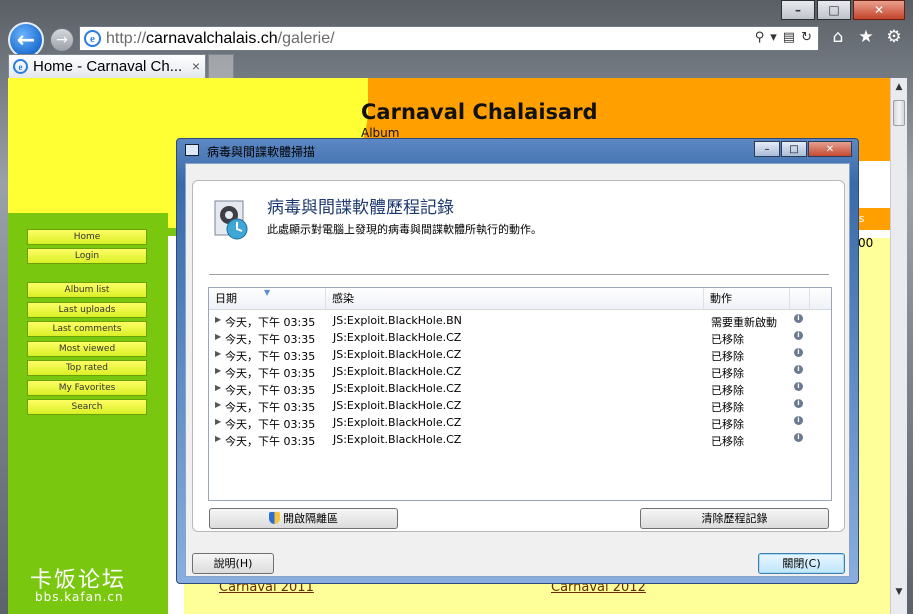  I want to click on url-domain: carnavalchalais.ch, so click(212, 38).